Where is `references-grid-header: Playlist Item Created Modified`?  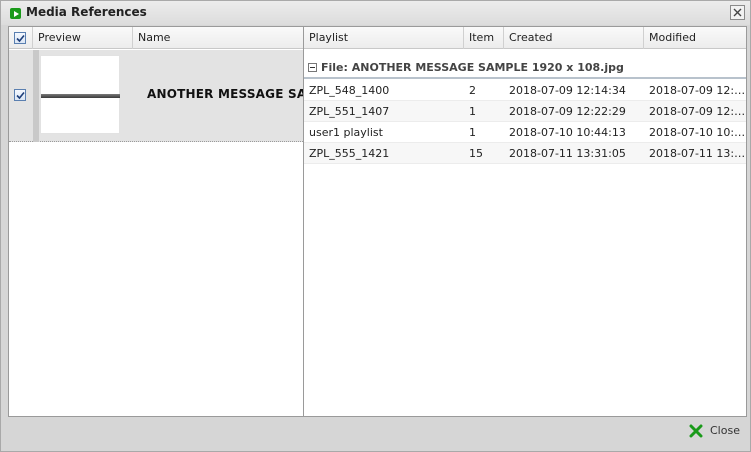
references-grid-header: Playlist Item Created Modified is located at coordinates (525, 38).